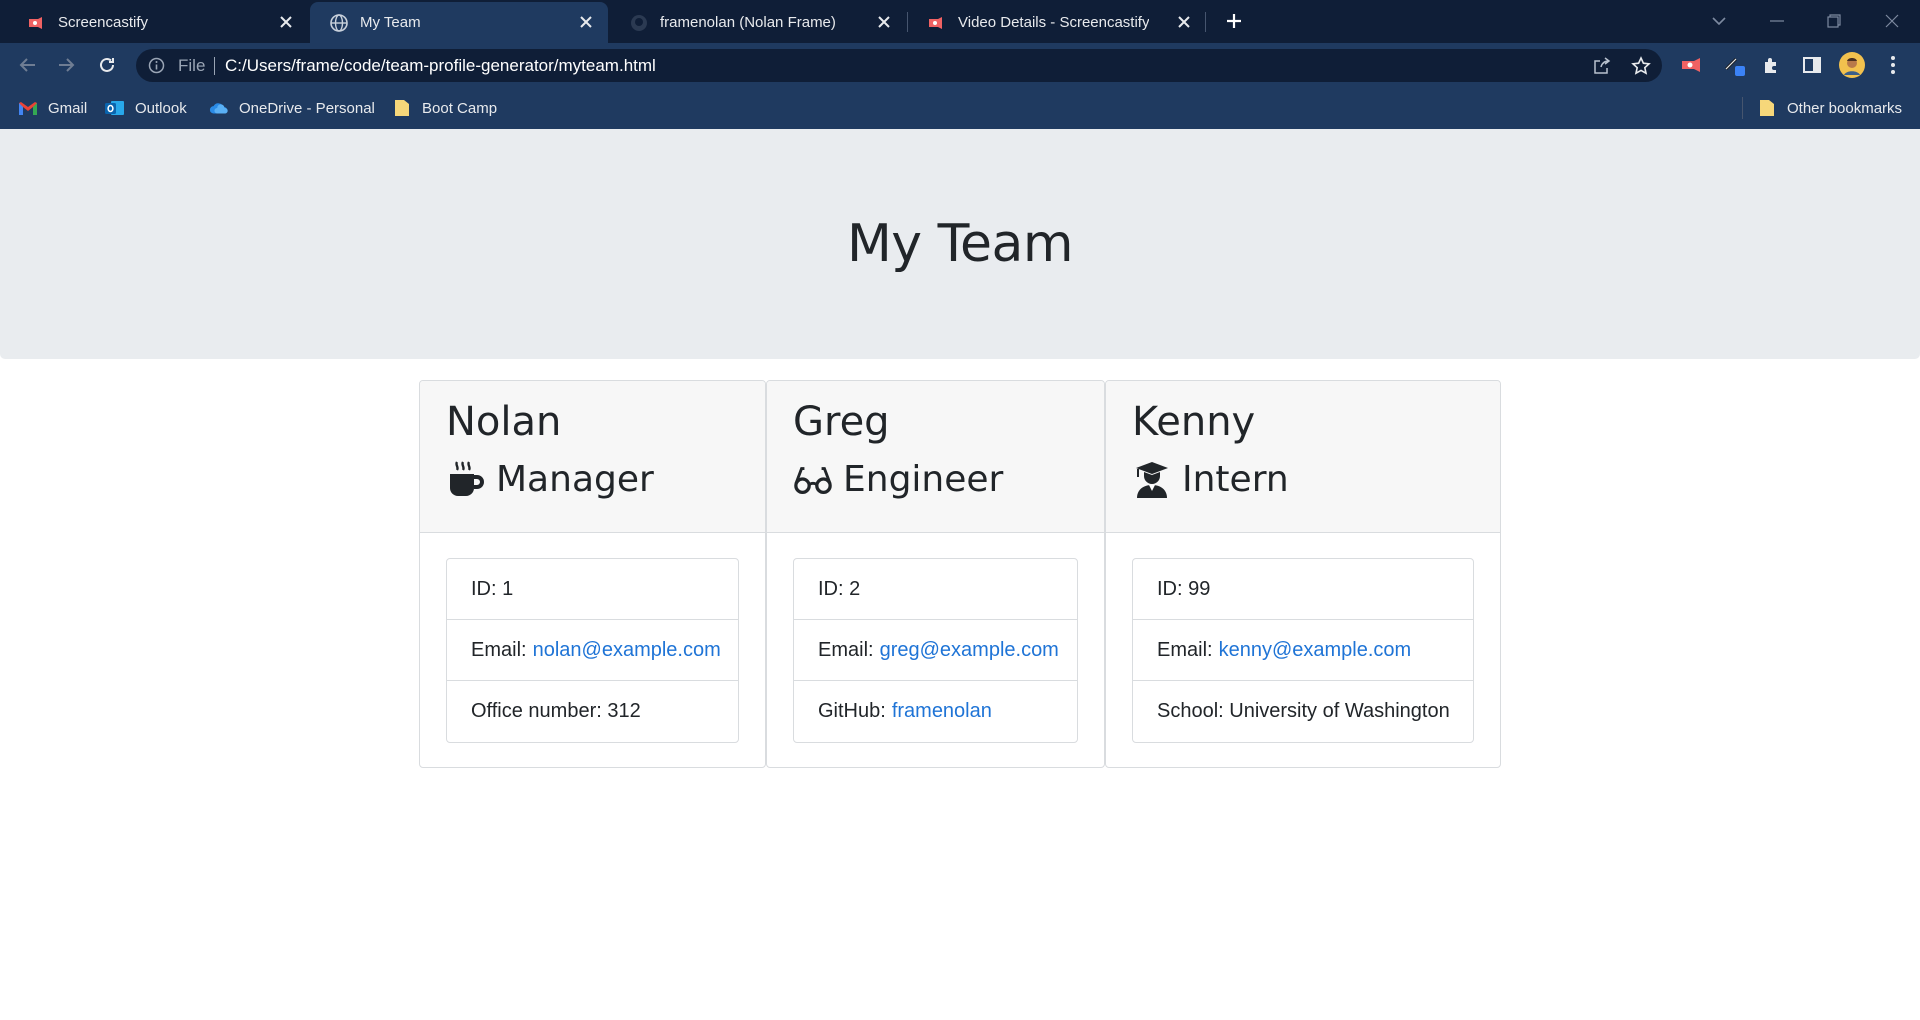  I want to click on address-divider, so click(214, 66).